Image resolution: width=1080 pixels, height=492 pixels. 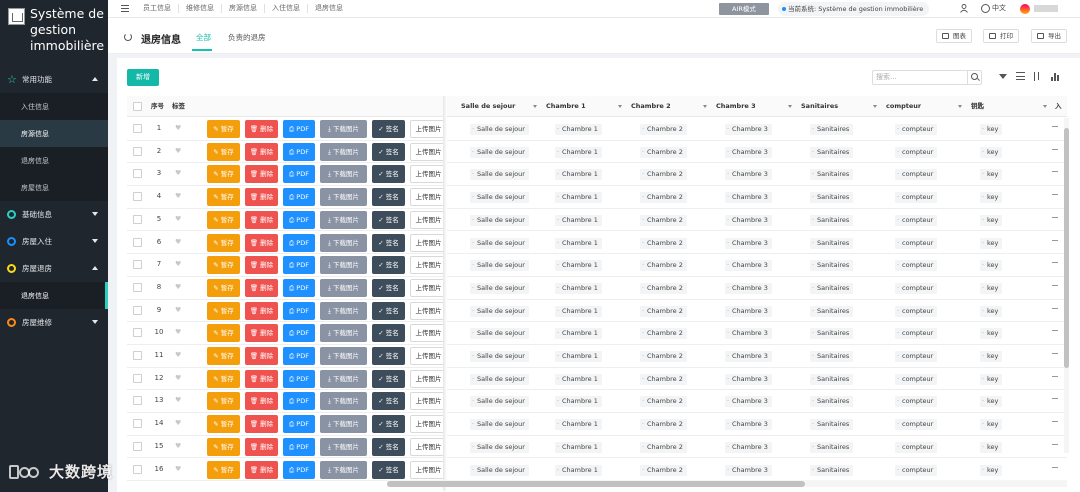 What do you see at coordinates (1046, 8) in the screenshot?
I see `user-name` at bounding box center [1046, 8].